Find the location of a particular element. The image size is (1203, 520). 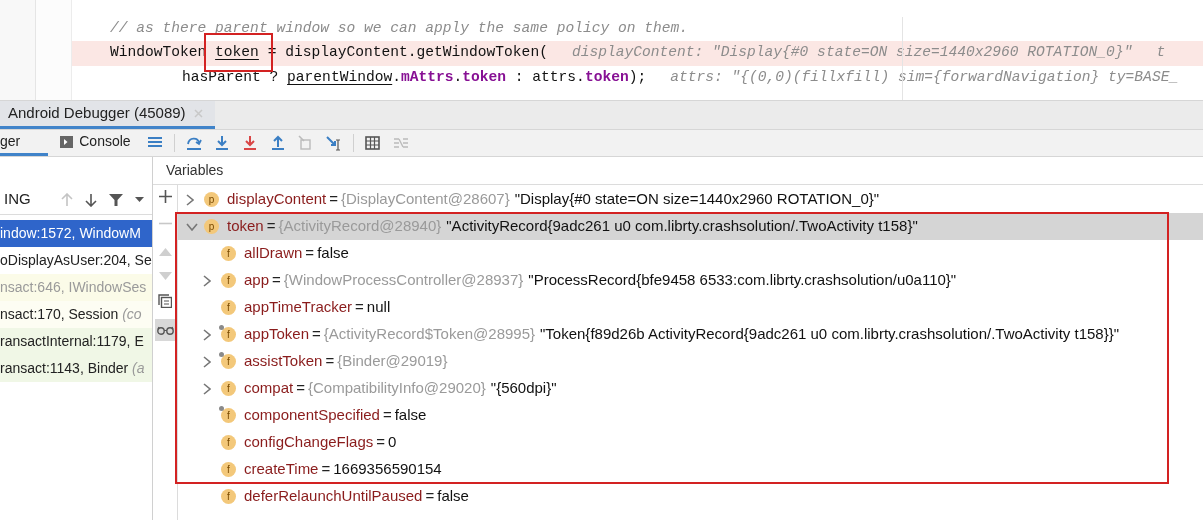

variable-name: appTimeTracker is located at coordinates (298, 307).